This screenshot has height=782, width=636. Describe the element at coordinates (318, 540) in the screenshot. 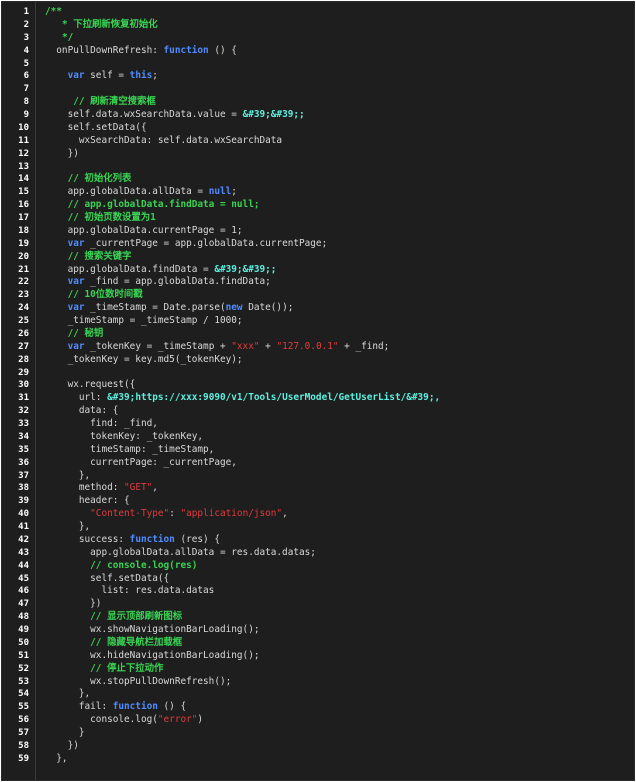

I see `code-line: 42 success: function (res) {` at that location.